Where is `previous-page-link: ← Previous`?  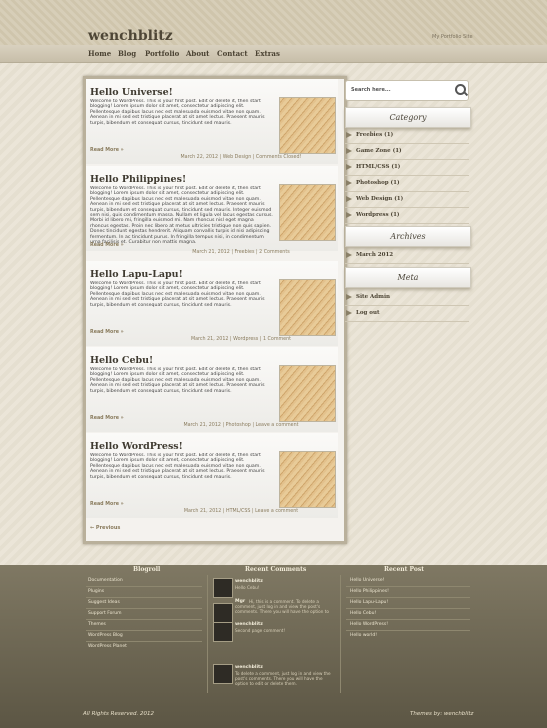 previous-page-link: ← Previous is located at coordinates (105, 528).